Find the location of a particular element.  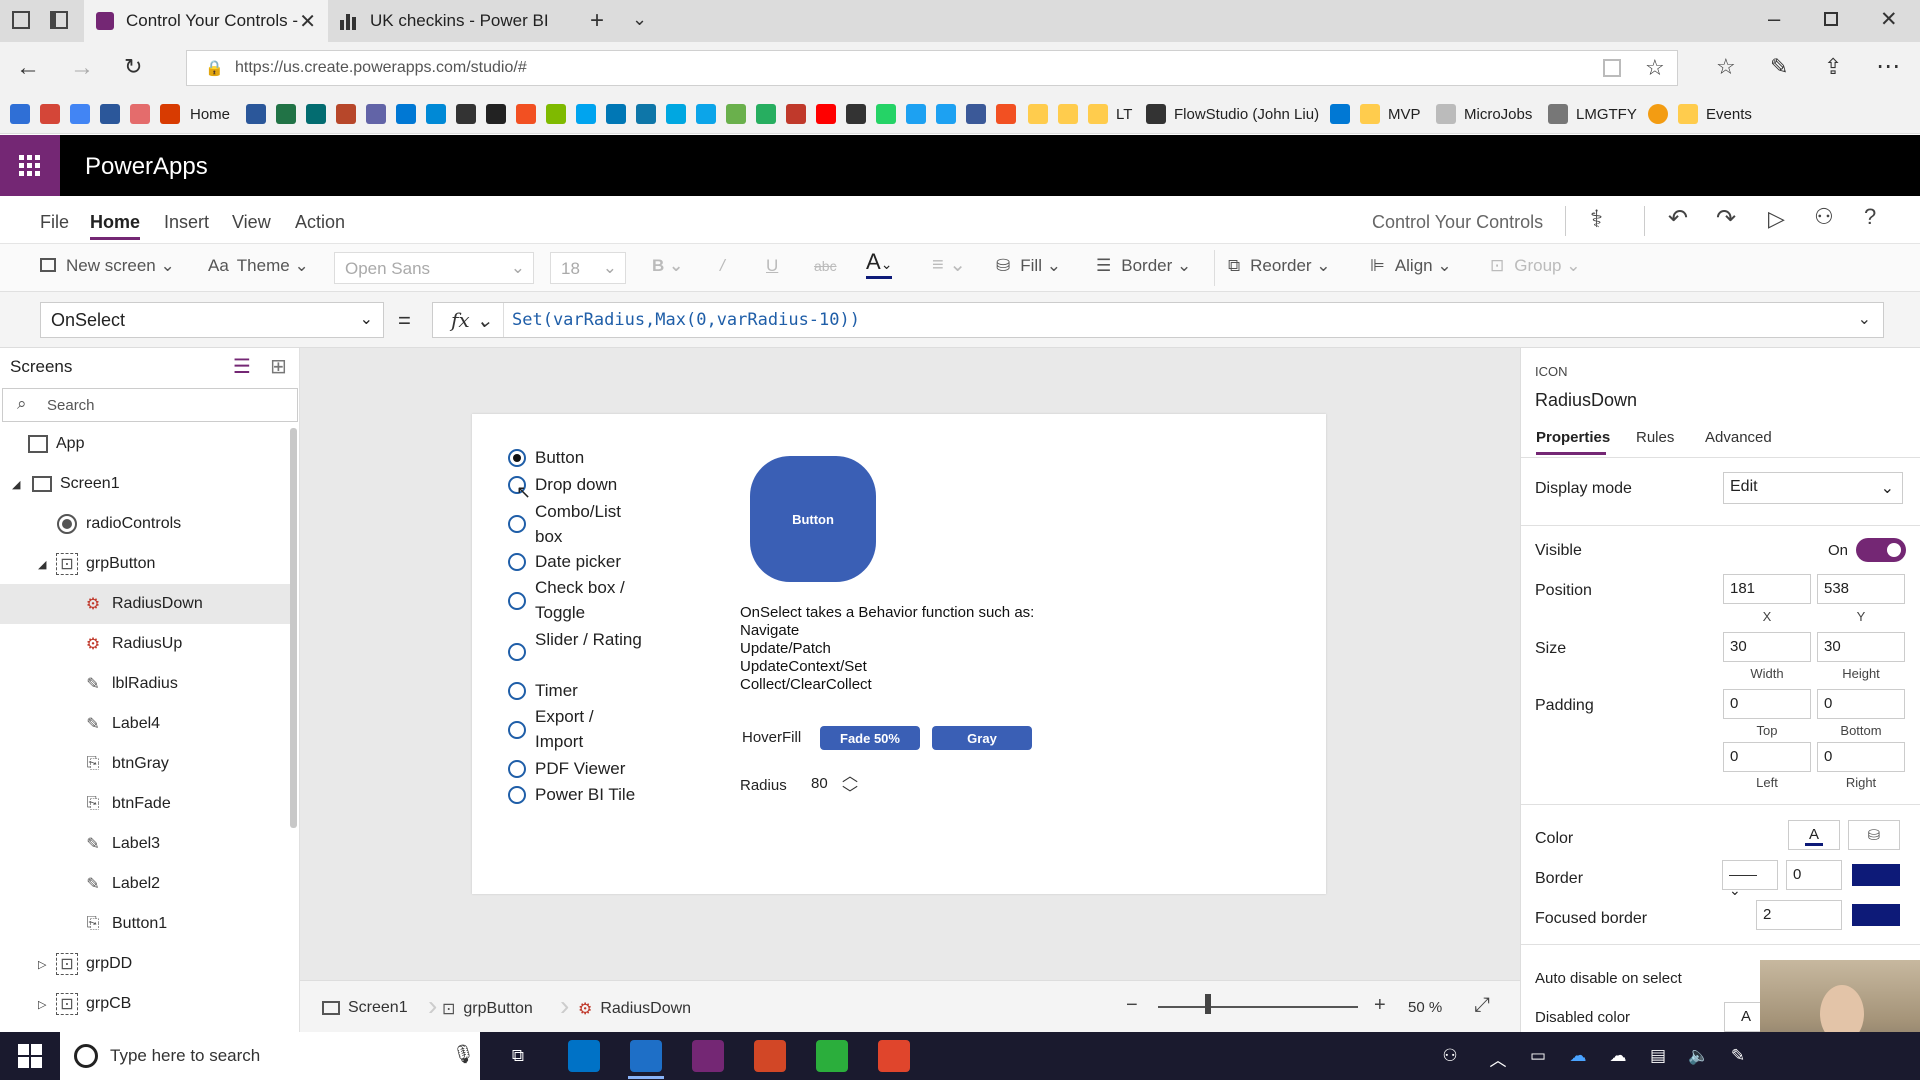

bold-button: B ⌄ is located at coordinates (667, 266).